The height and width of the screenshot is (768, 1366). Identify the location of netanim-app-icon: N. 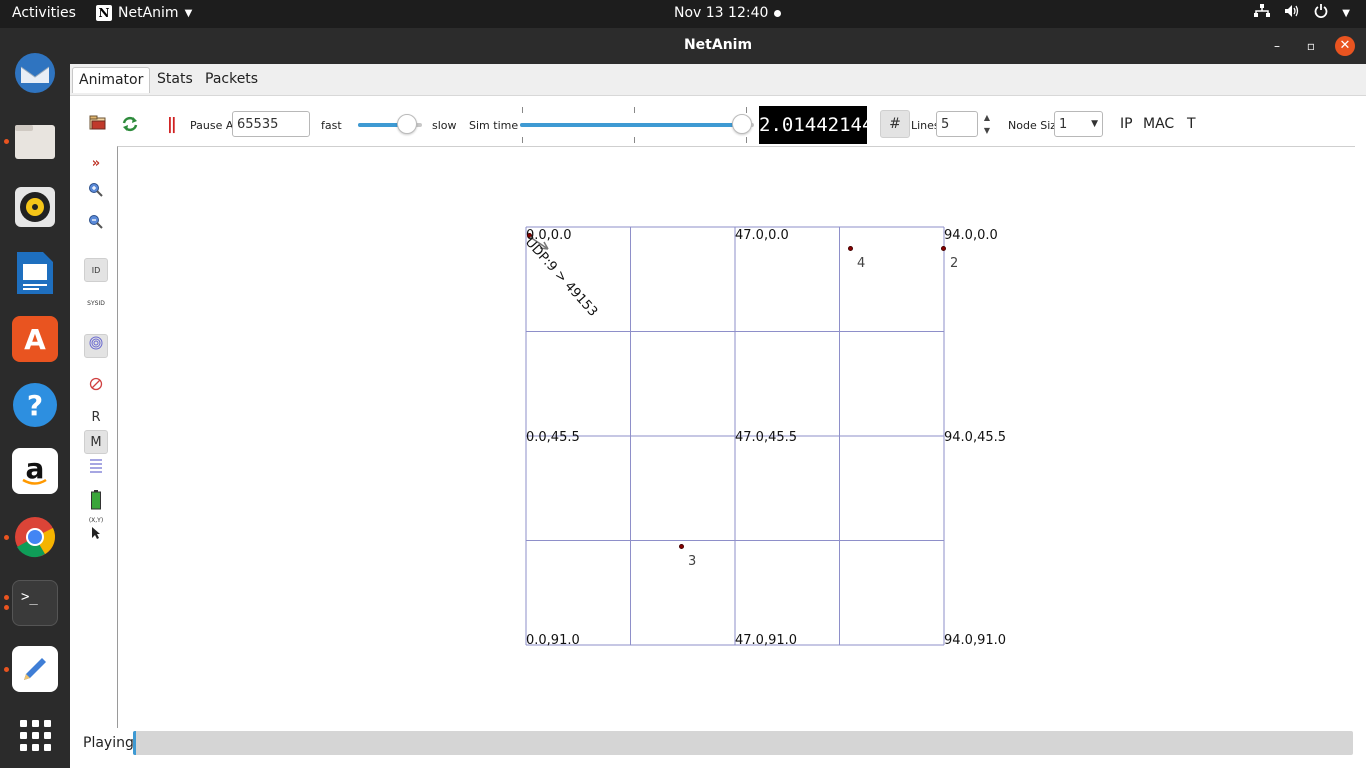
(104, 13).